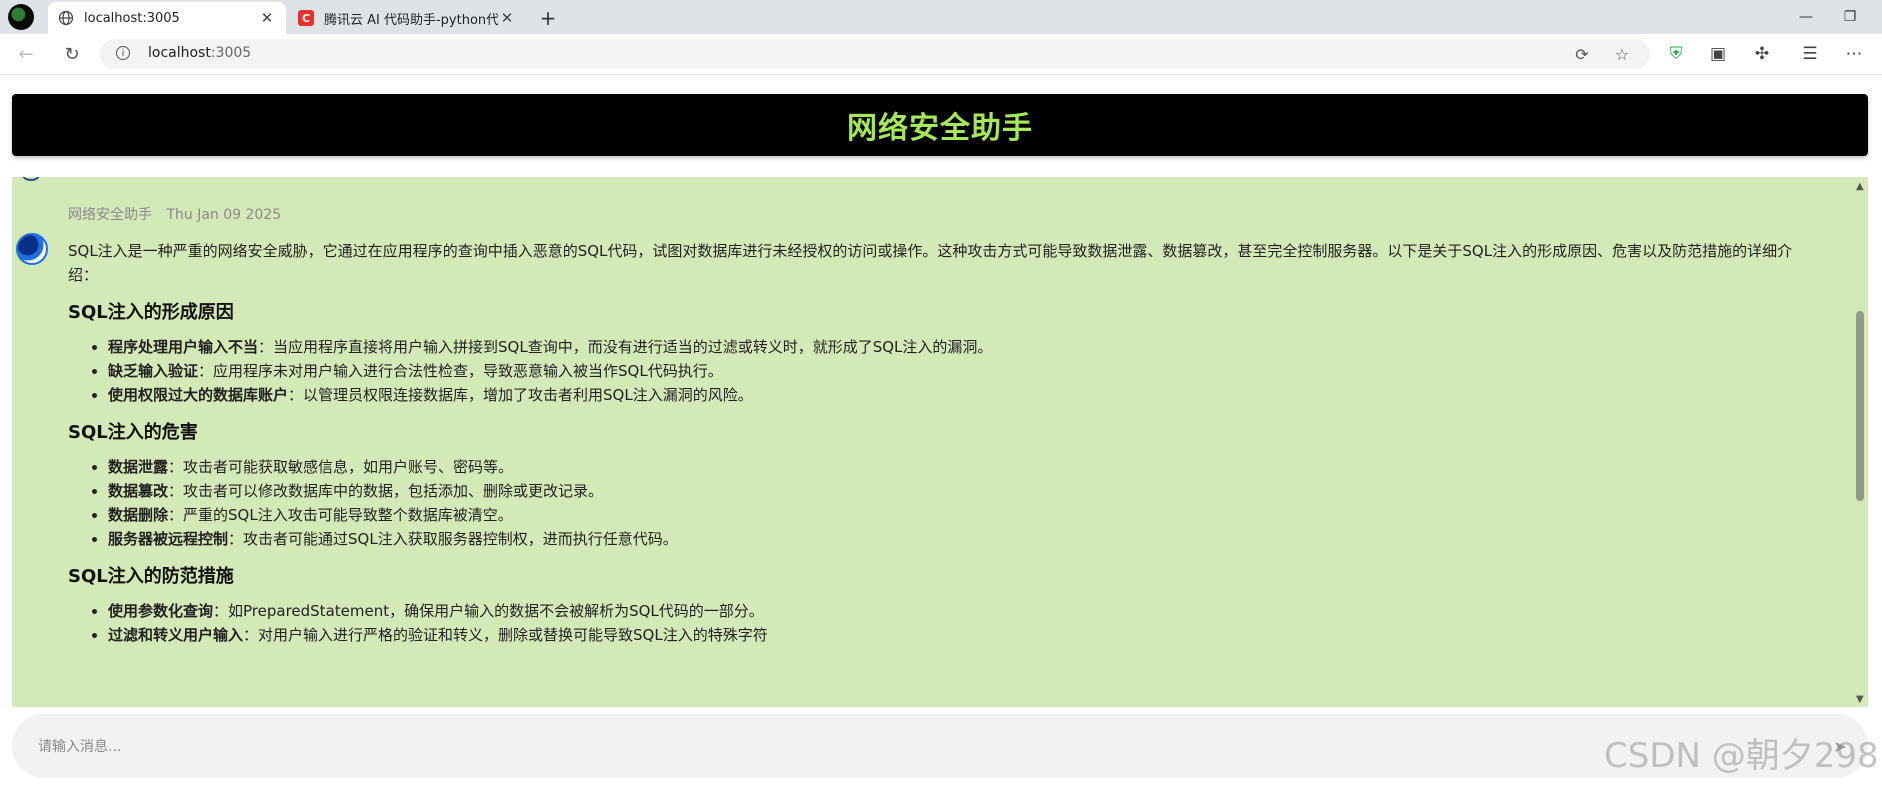  Describe the element at coordinates (72, 54) in the screenshot. I see `reload-icon: ↻` at that location.